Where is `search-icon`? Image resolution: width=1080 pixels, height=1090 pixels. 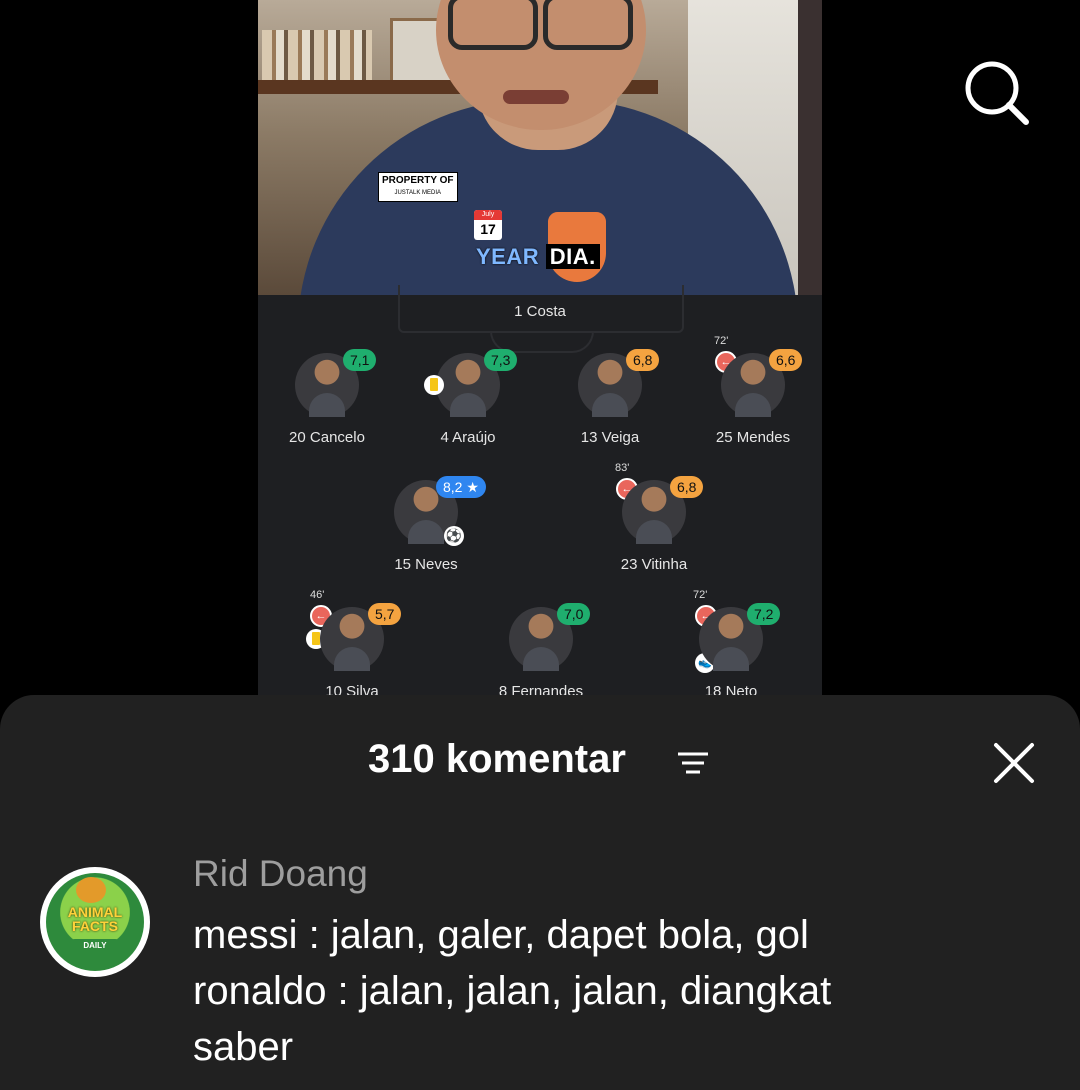 search-icon is located at coordinates (997, 93).